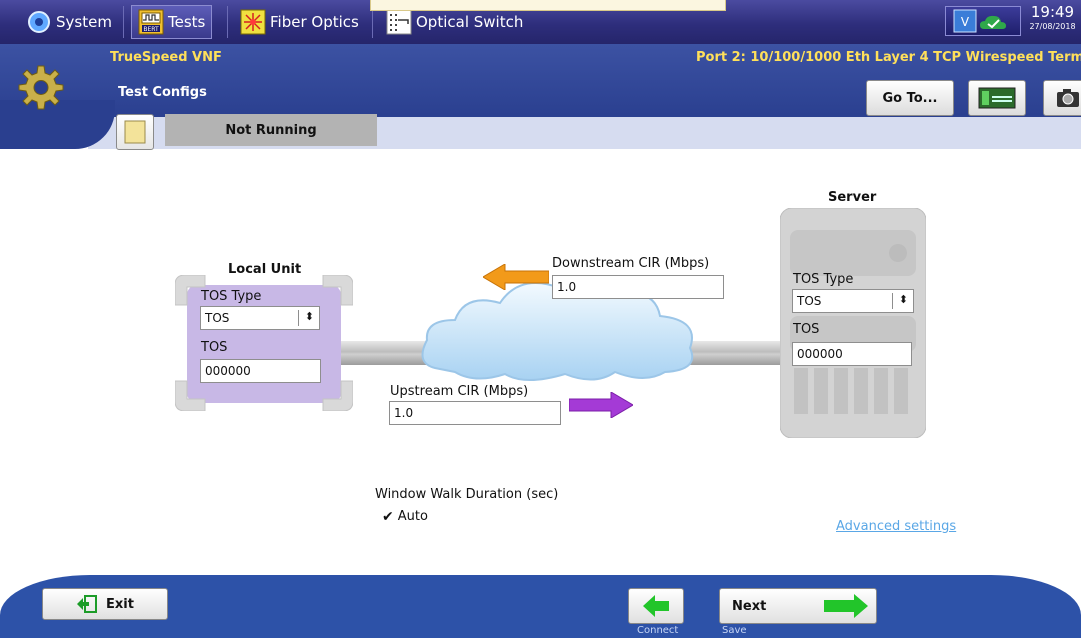  Describe the element at coordinates (548, 5) in the screenshot. I see `title-strip` at that location.